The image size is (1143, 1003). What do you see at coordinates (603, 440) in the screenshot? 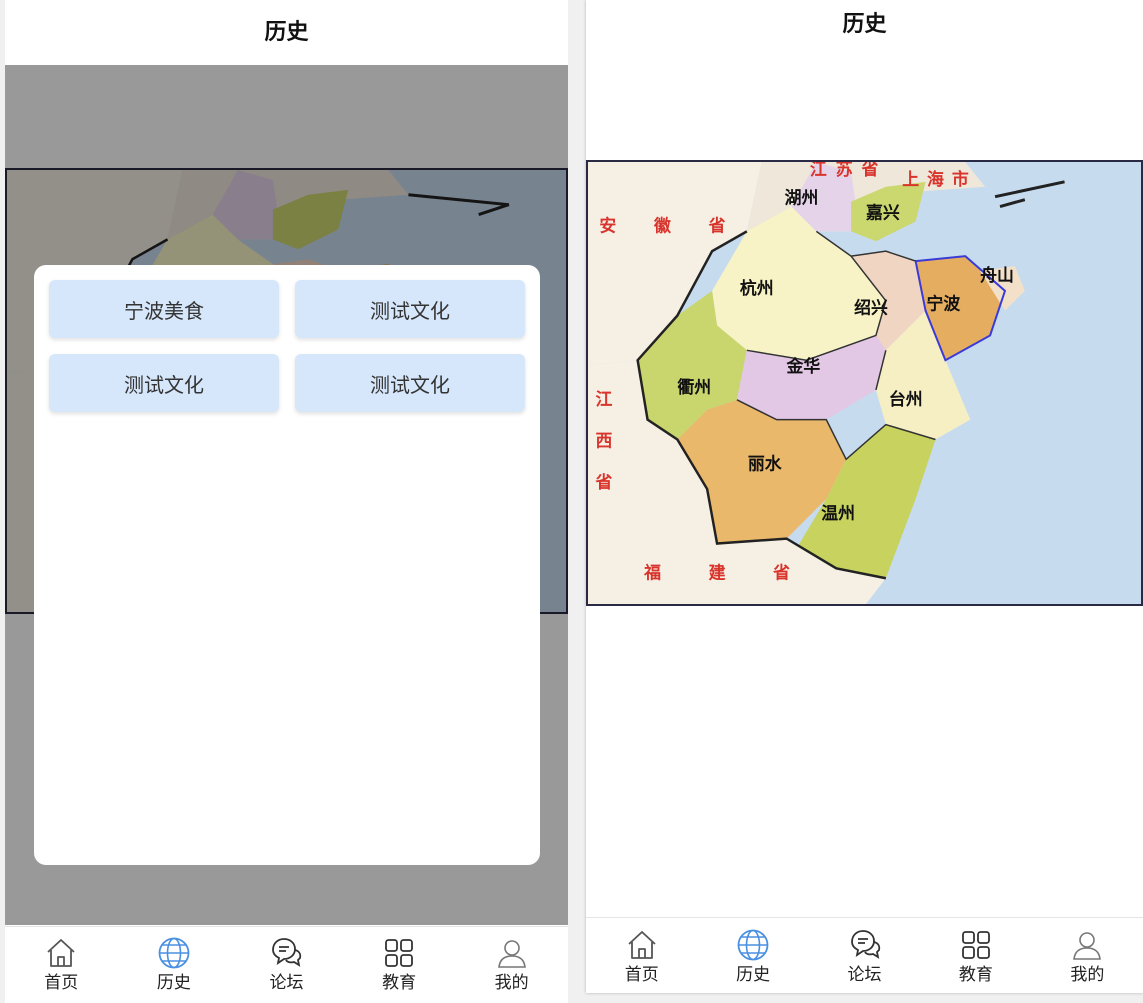
I see `map-province-label: 西` at bounding box center [603, 440].